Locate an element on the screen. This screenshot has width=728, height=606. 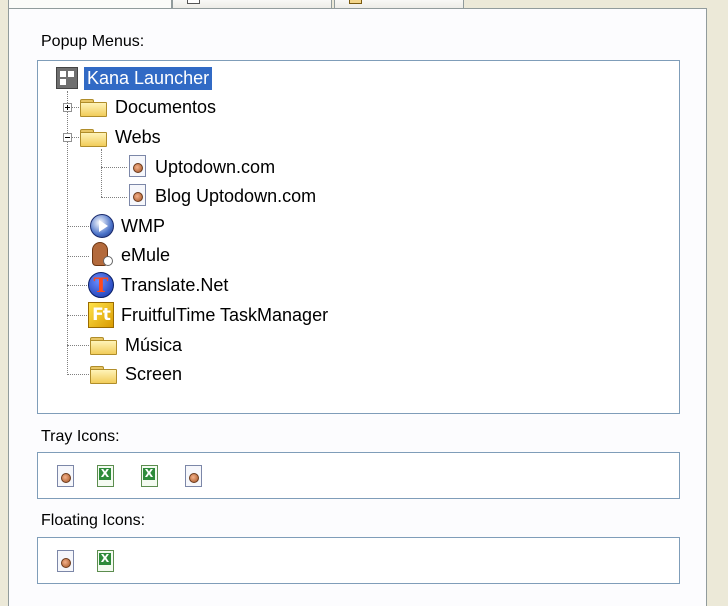
node-label: Uptodown.com is located at coordinates (215, 166).